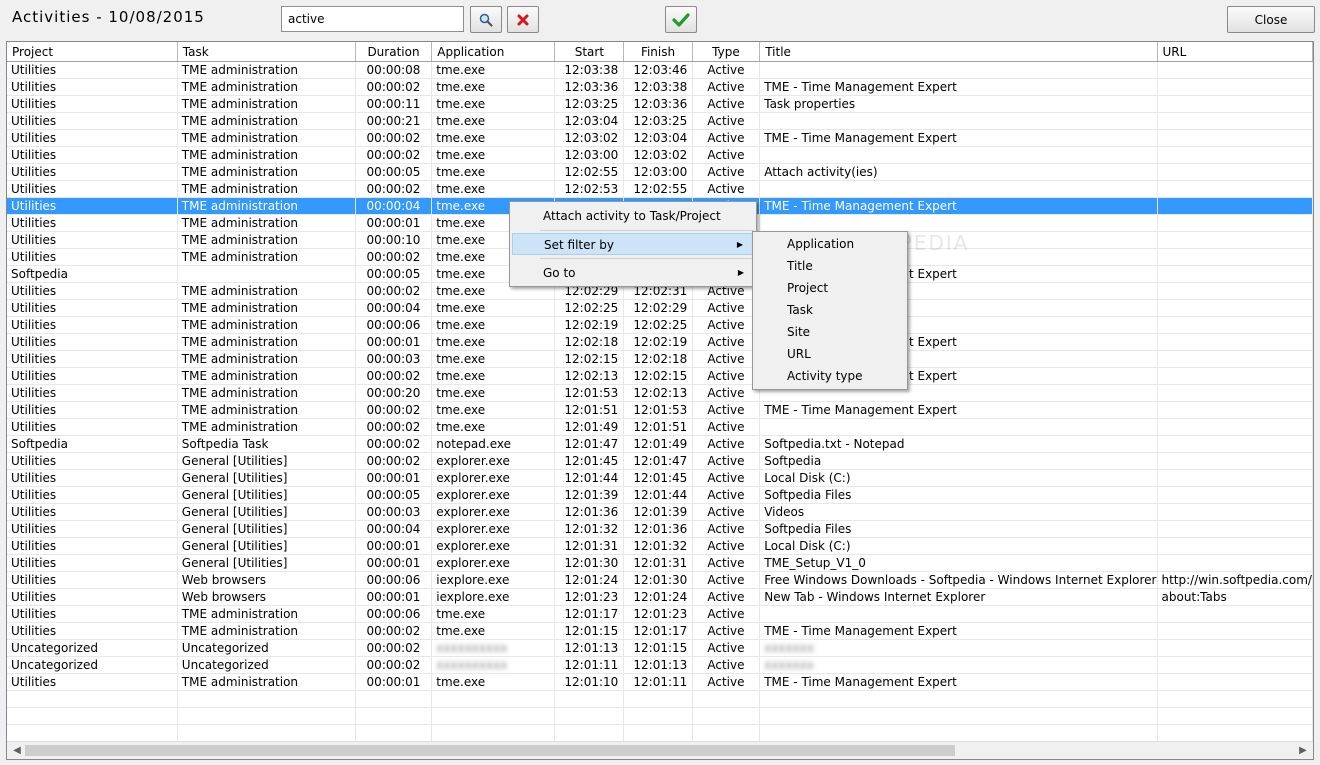  Describe the element at coordinates (589, 461) in the screenshot. I see `table-cell: 12:01:45` at that location.